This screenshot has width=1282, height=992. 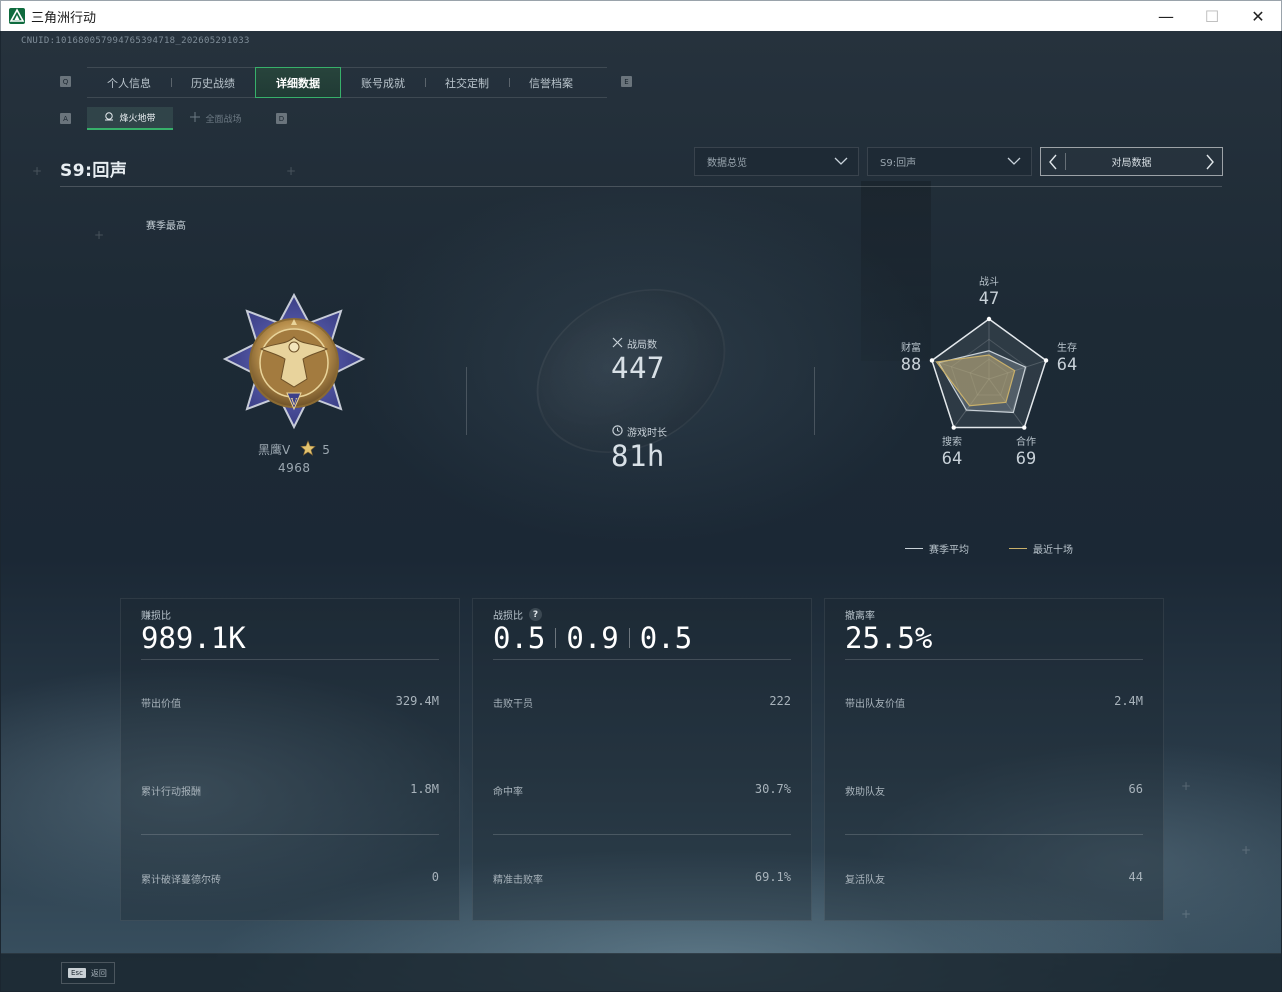 What do you see at coordinates (1026, 442) in the screenshot?
I see `radar-label-cooperation: 合作` at bounding box center [1026, 442].